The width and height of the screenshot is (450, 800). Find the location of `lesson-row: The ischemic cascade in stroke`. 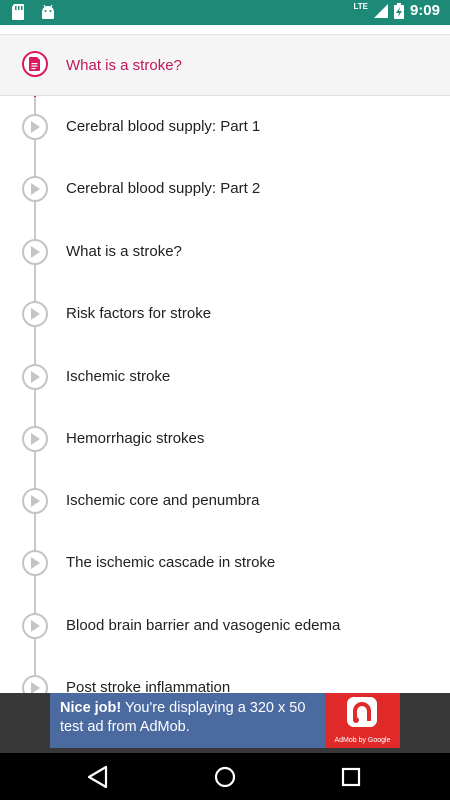

lesson-row: The ischemic cascade in stroke is located at coordinates (225, 563).